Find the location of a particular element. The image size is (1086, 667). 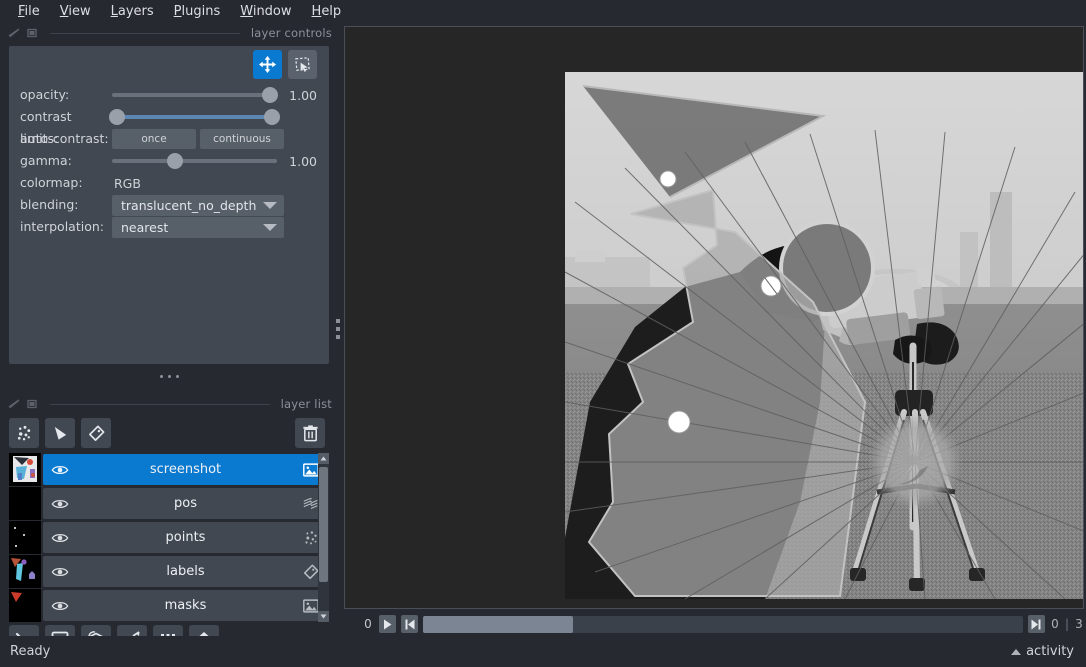

step-last-icon is located at coordinates (1036, 624).